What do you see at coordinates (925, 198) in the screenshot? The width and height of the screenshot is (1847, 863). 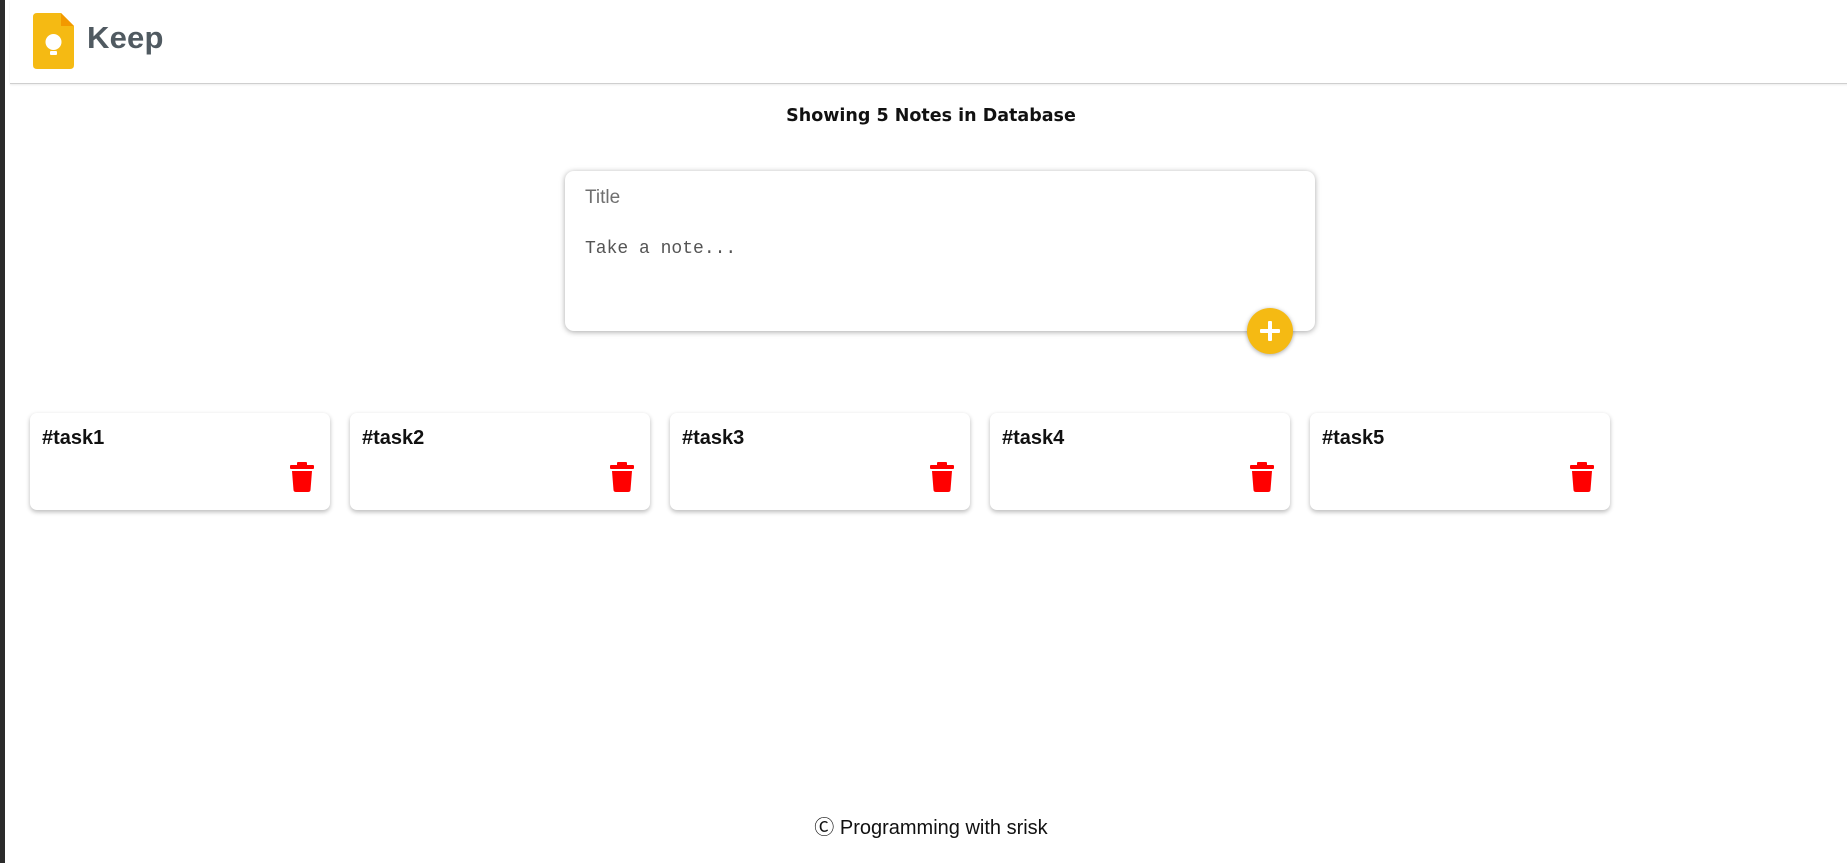 I see `note-title-input` at bounding box center [925, 198].